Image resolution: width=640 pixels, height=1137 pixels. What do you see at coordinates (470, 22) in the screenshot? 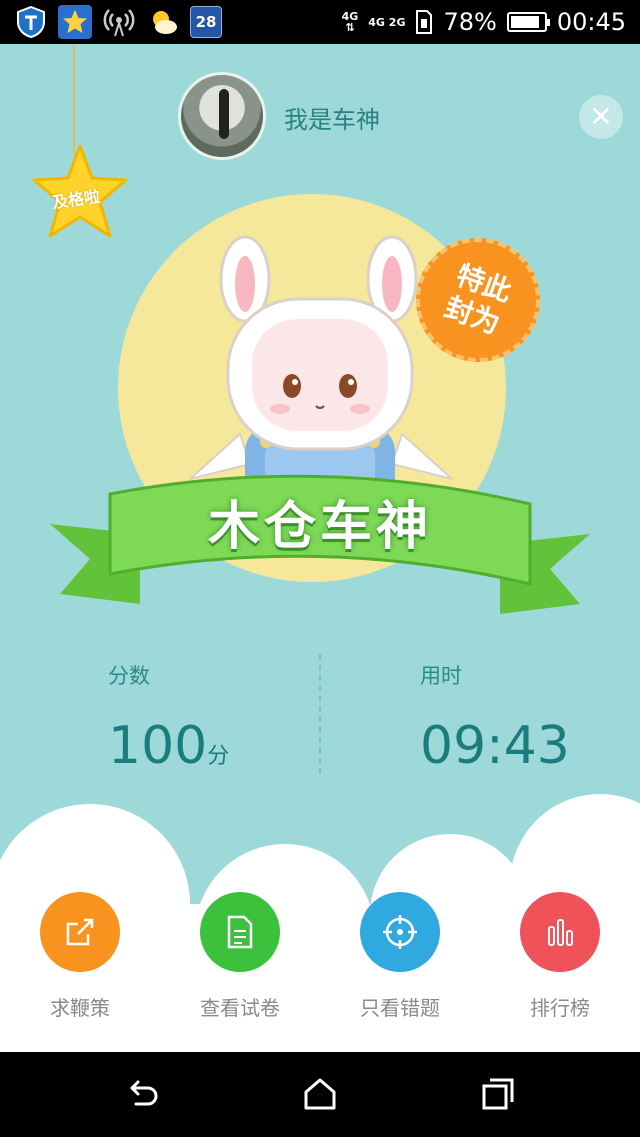
I see `battery-percent: 78%` at bounding box center [470, 22].